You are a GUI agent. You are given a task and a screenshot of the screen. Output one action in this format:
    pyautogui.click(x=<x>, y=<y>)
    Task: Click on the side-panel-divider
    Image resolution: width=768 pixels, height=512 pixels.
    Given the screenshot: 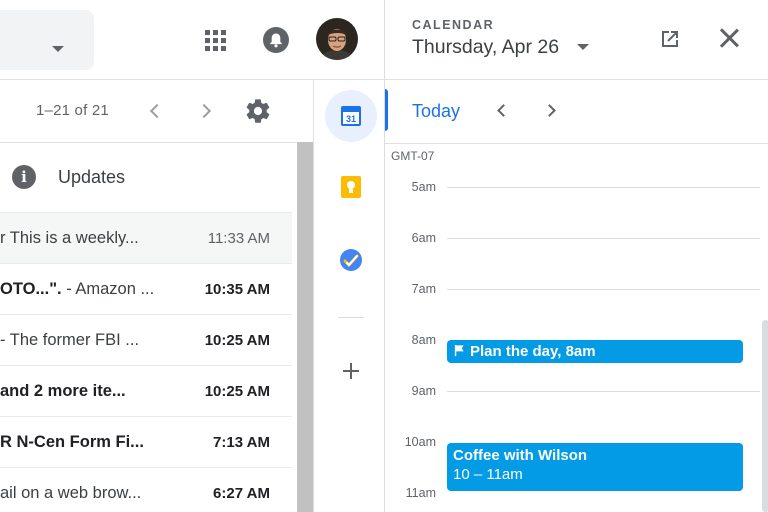 What is the action you would take?
    pyautogui.click(x=351, y=317)
    